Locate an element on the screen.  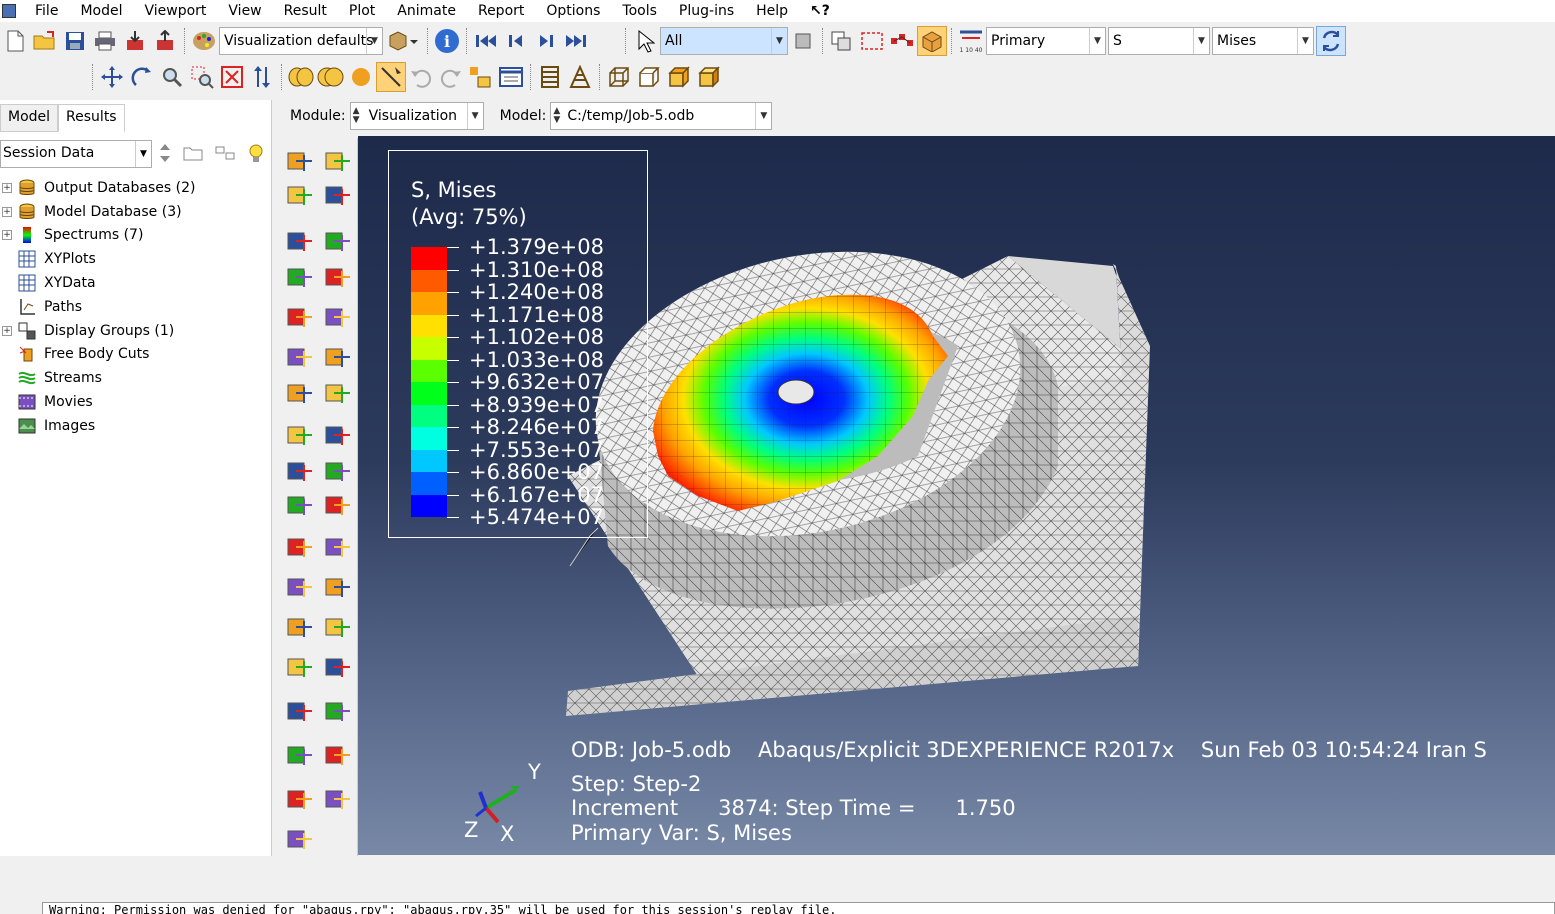
auto-fit-icon is located at coordinates (232, 77).